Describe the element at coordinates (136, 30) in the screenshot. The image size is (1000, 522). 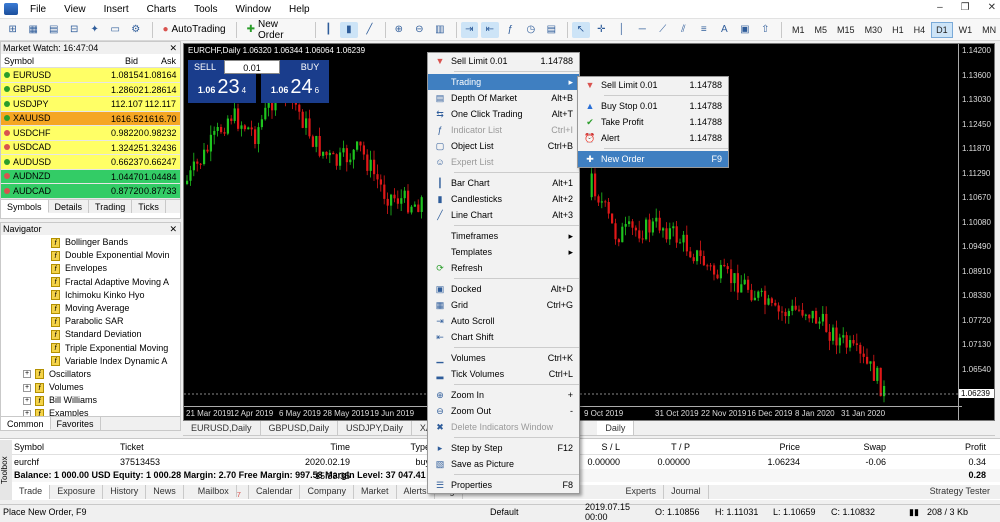
I see `tester-icon: ⚙` at that location.